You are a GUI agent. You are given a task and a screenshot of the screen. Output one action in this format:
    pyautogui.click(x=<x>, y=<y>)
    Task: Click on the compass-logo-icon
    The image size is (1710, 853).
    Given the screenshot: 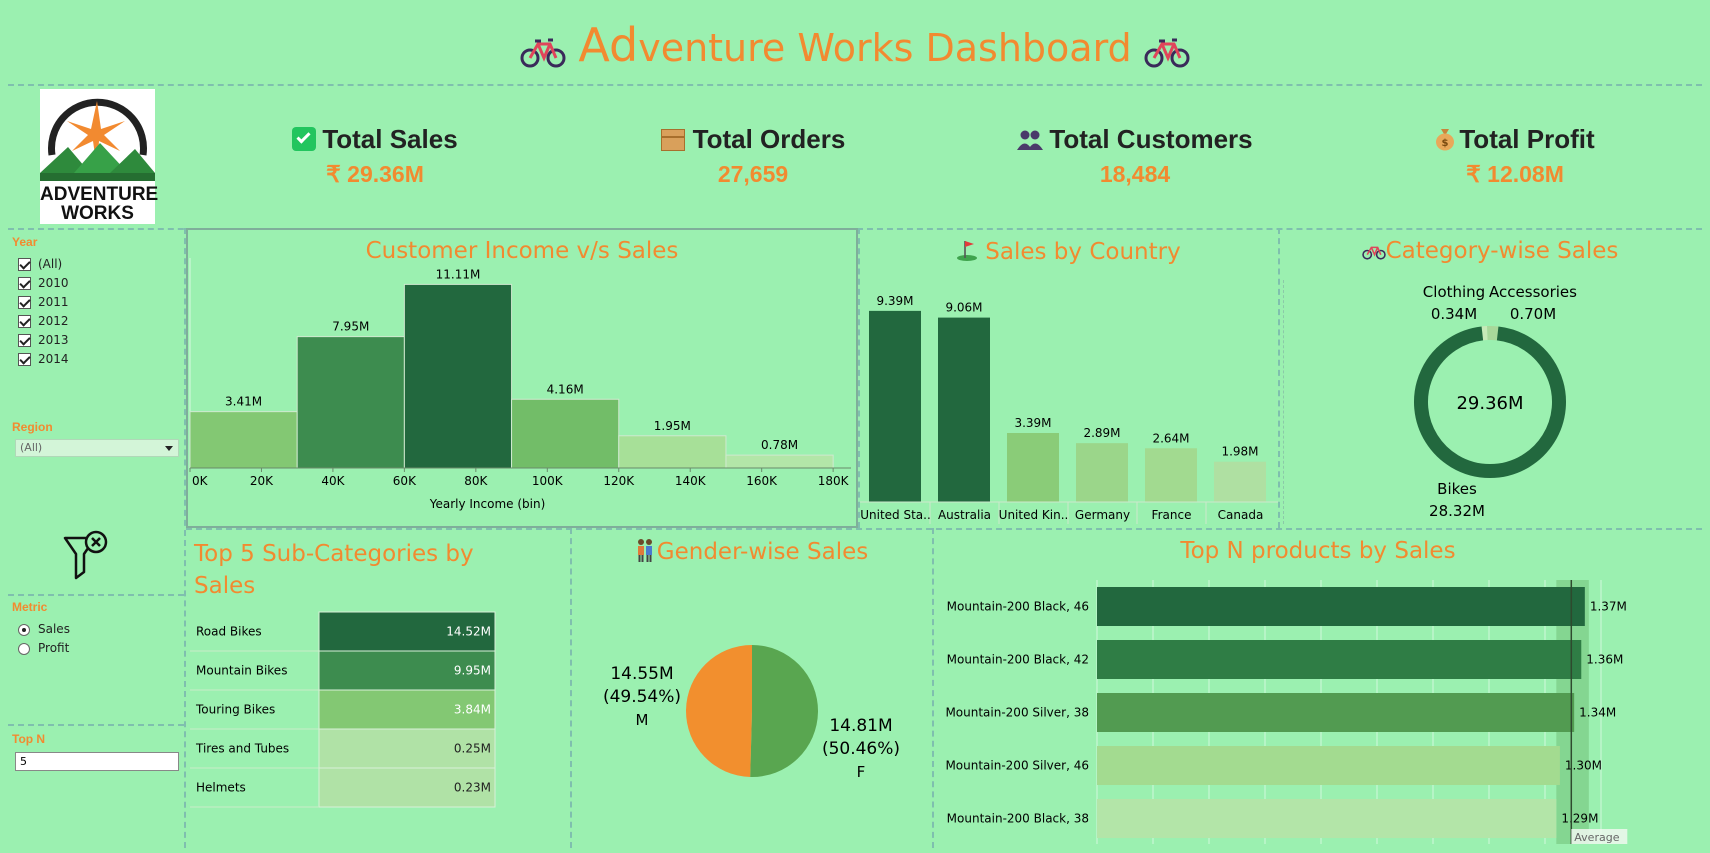 What is the action you would take?
    pyautogui.click(x=97, y=139)
    